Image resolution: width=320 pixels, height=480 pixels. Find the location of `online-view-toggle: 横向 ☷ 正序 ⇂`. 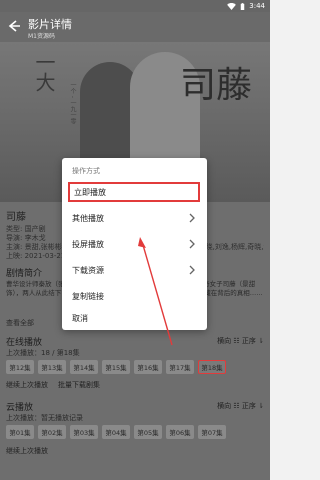

online-view-toggle: 横向 ☷ 正序 ⇂ is located at coordinates (240, 341).